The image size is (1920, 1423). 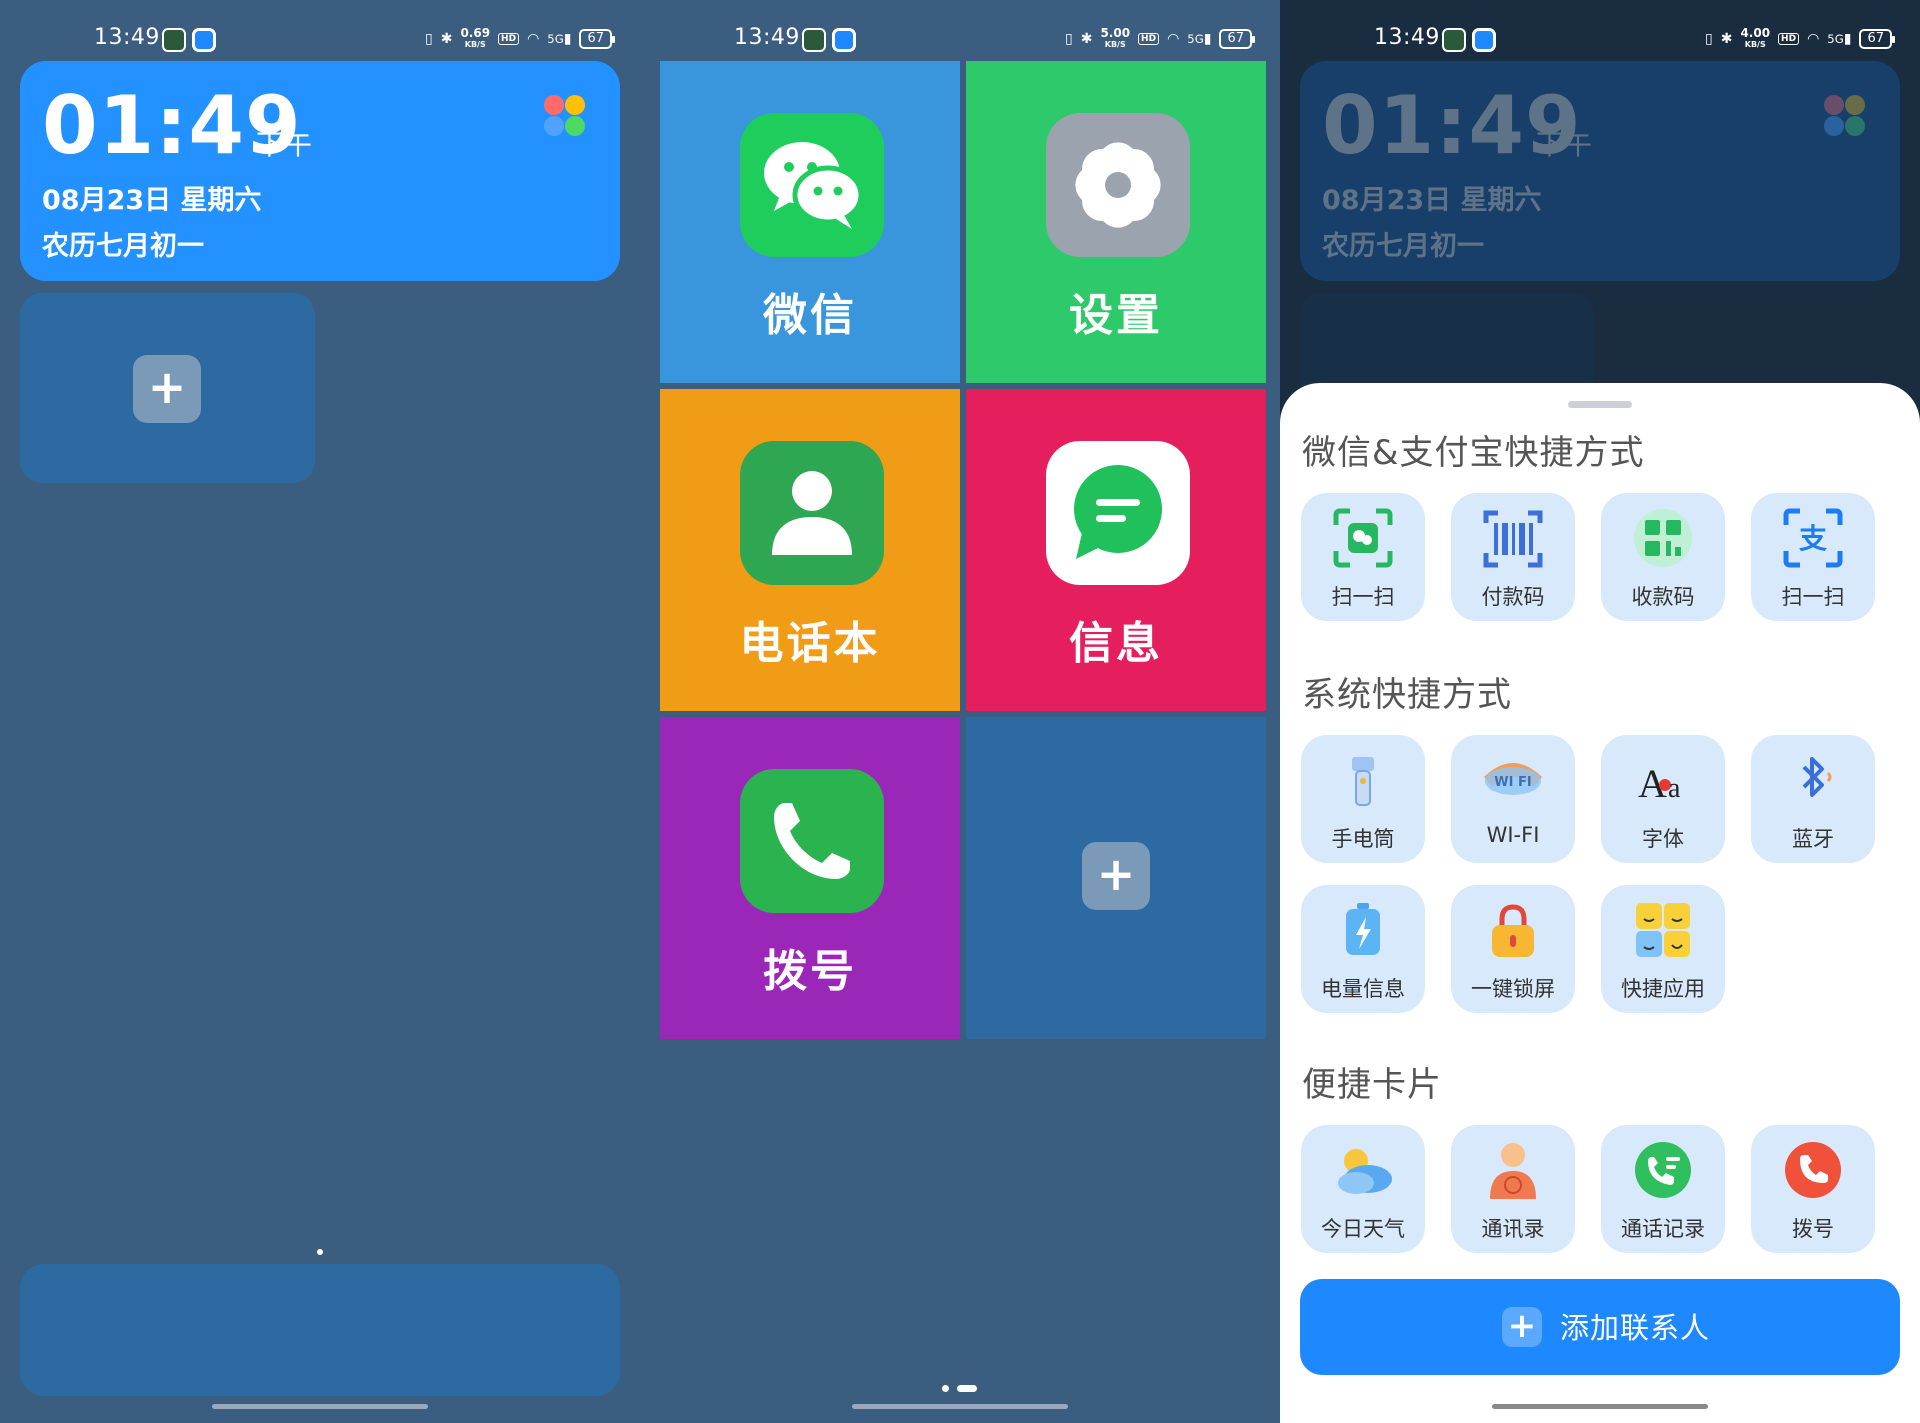 What do you see at coordinates (1755, 37) in the screenshot?
I see `network-speed: 4.00 KB/S` at bounding box center [1755, 37].